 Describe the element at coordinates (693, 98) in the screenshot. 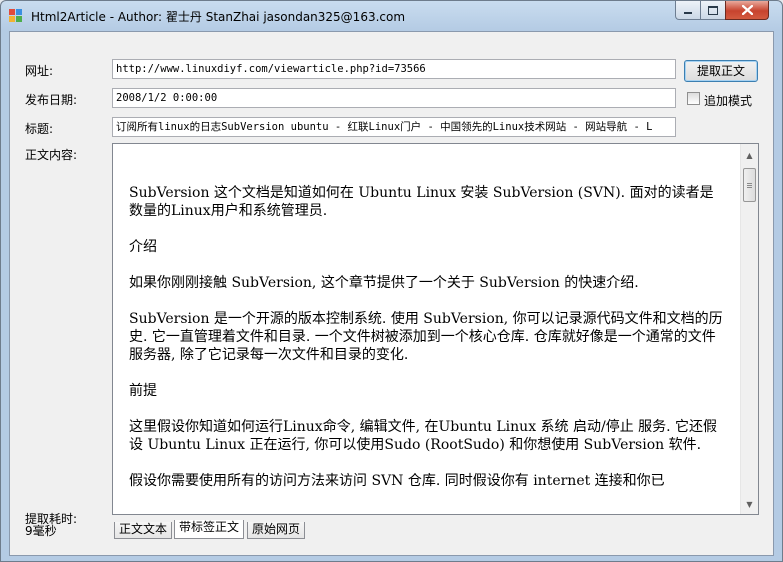

I see `append-mode-checkbox` at that location.